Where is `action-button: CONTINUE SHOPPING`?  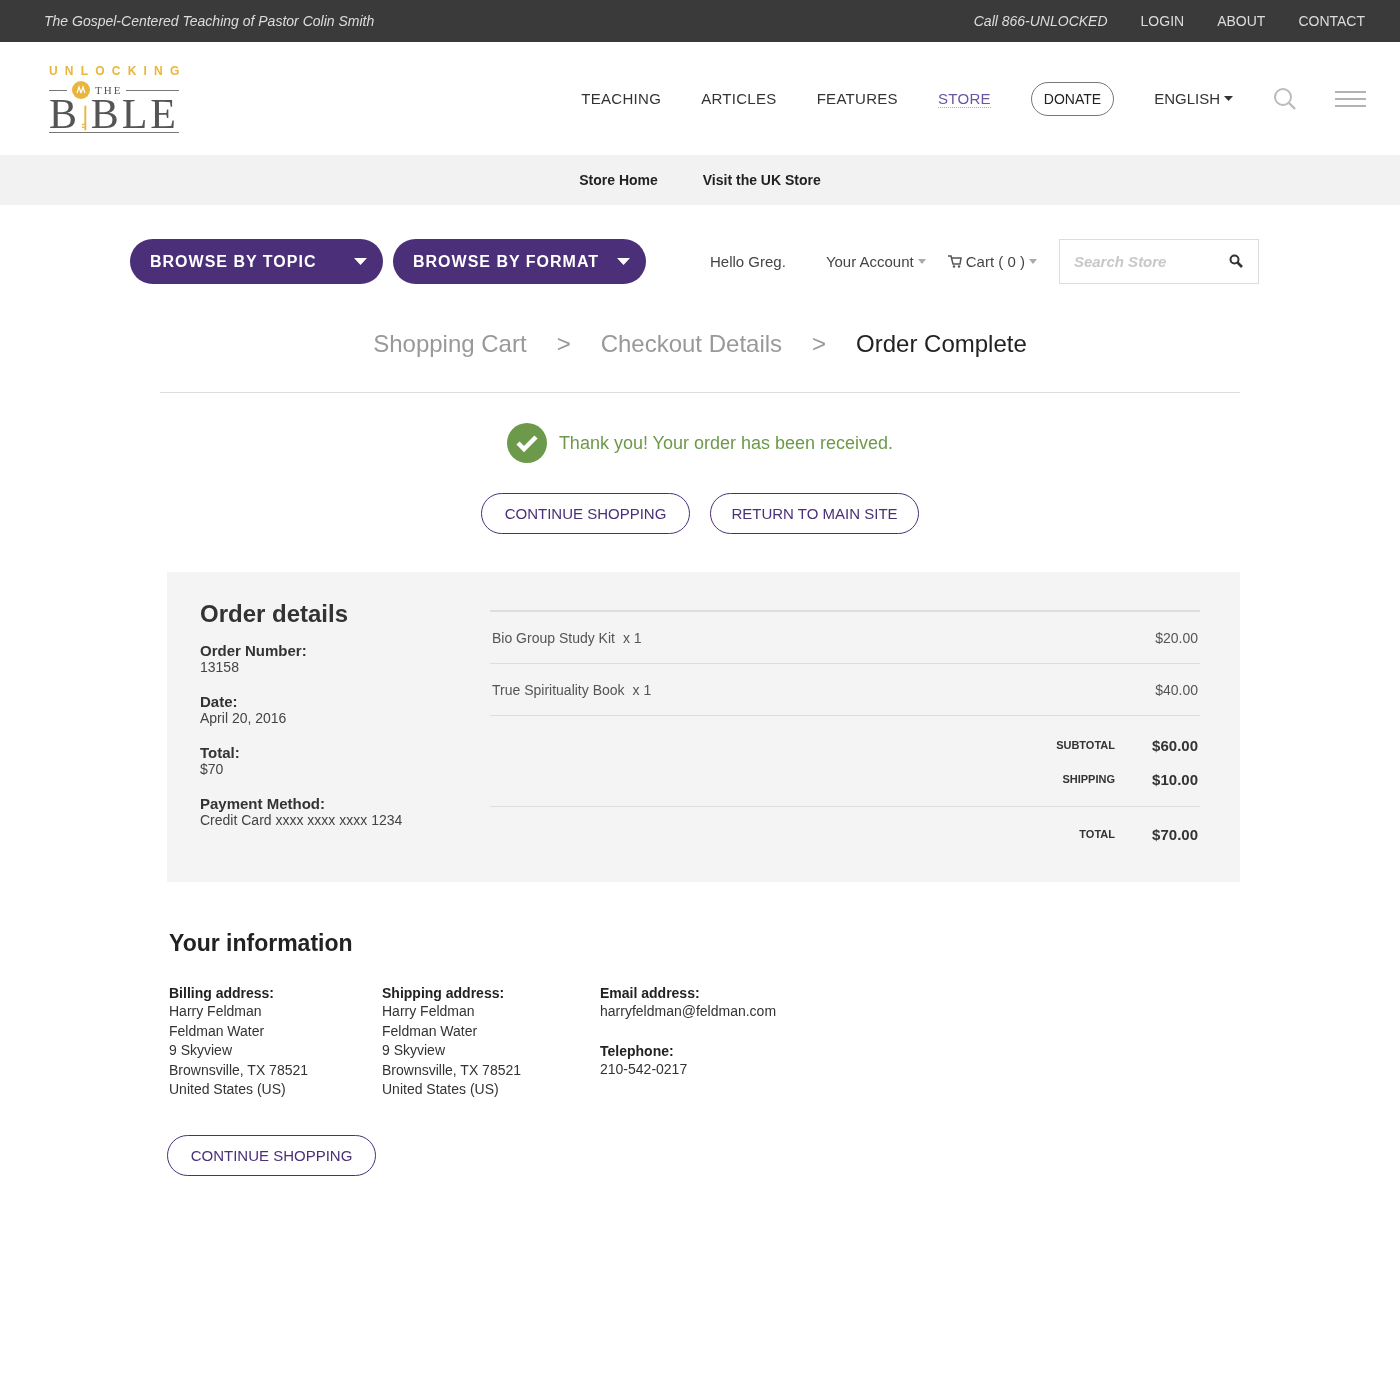
action-button: CONTINUE SHOPPING is located at coordinates (585, 513).